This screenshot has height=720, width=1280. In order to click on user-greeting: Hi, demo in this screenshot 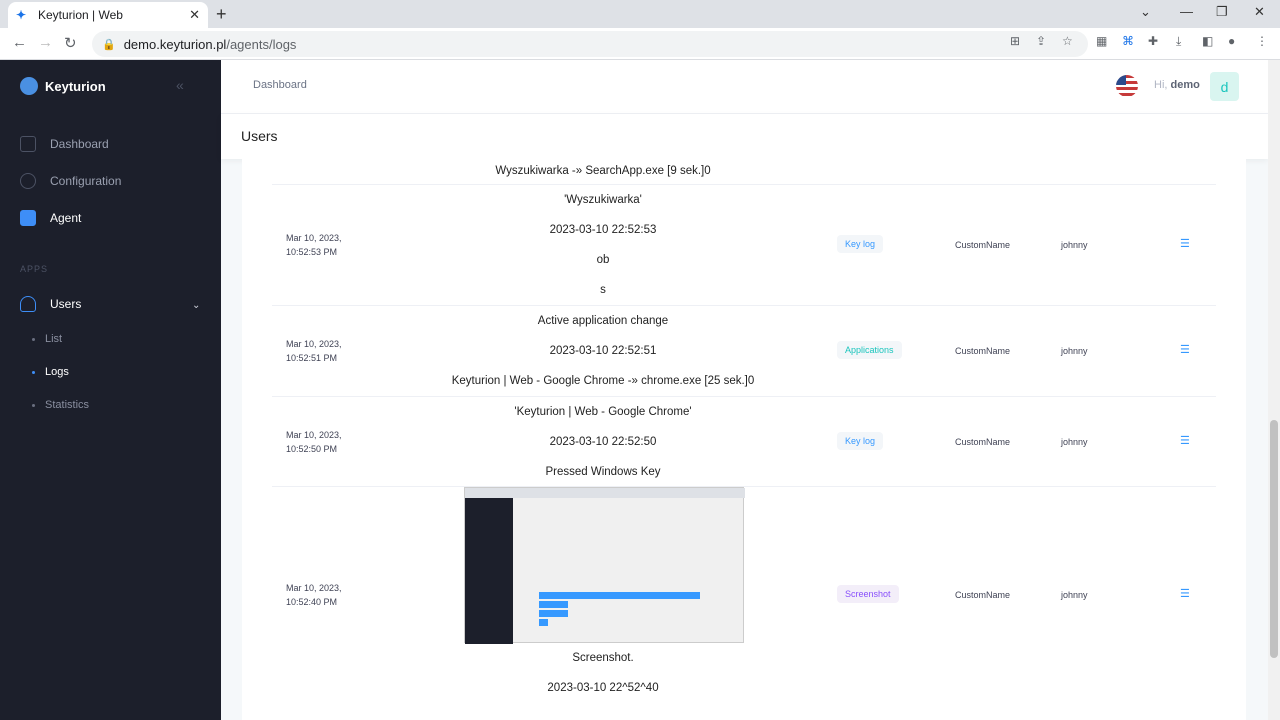, I will do `click(1177, 85)`.